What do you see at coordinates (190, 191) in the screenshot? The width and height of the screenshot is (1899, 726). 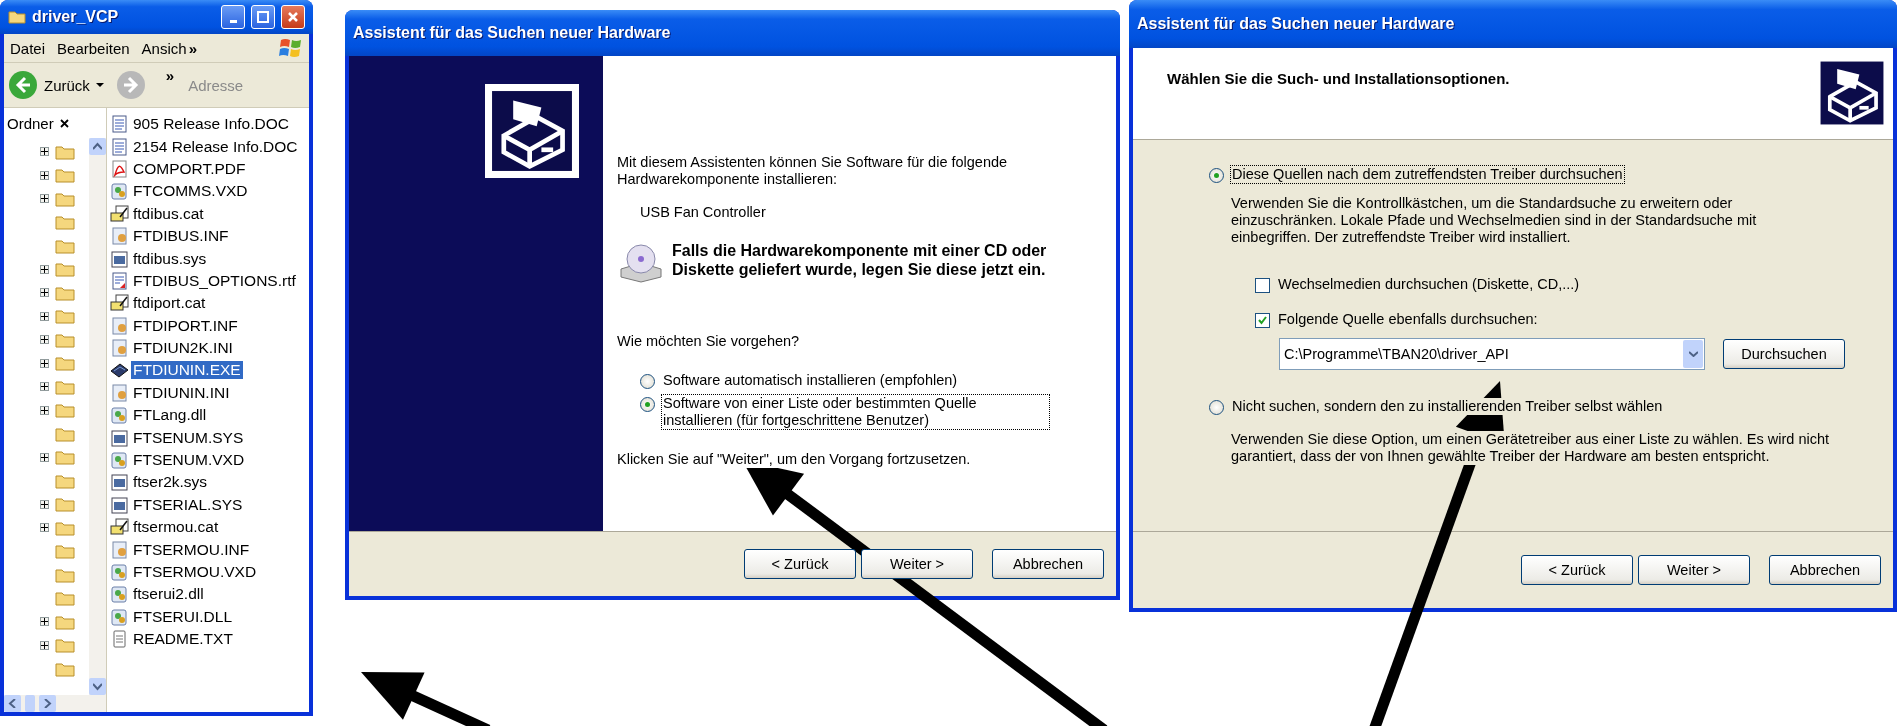 I see `file-name: FTCOMMS.VXD` at bounding box center [190, 191].